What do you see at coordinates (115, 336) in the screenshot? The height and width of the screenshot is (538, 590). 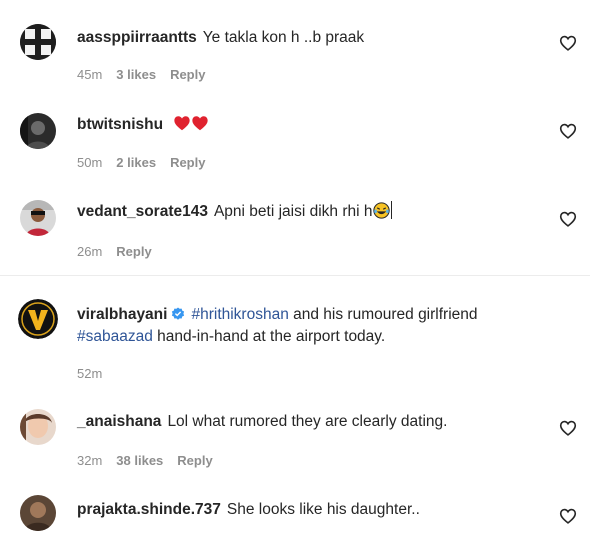 I see `hashtag-link: #sabaazad` at bounding box center [115, 336].